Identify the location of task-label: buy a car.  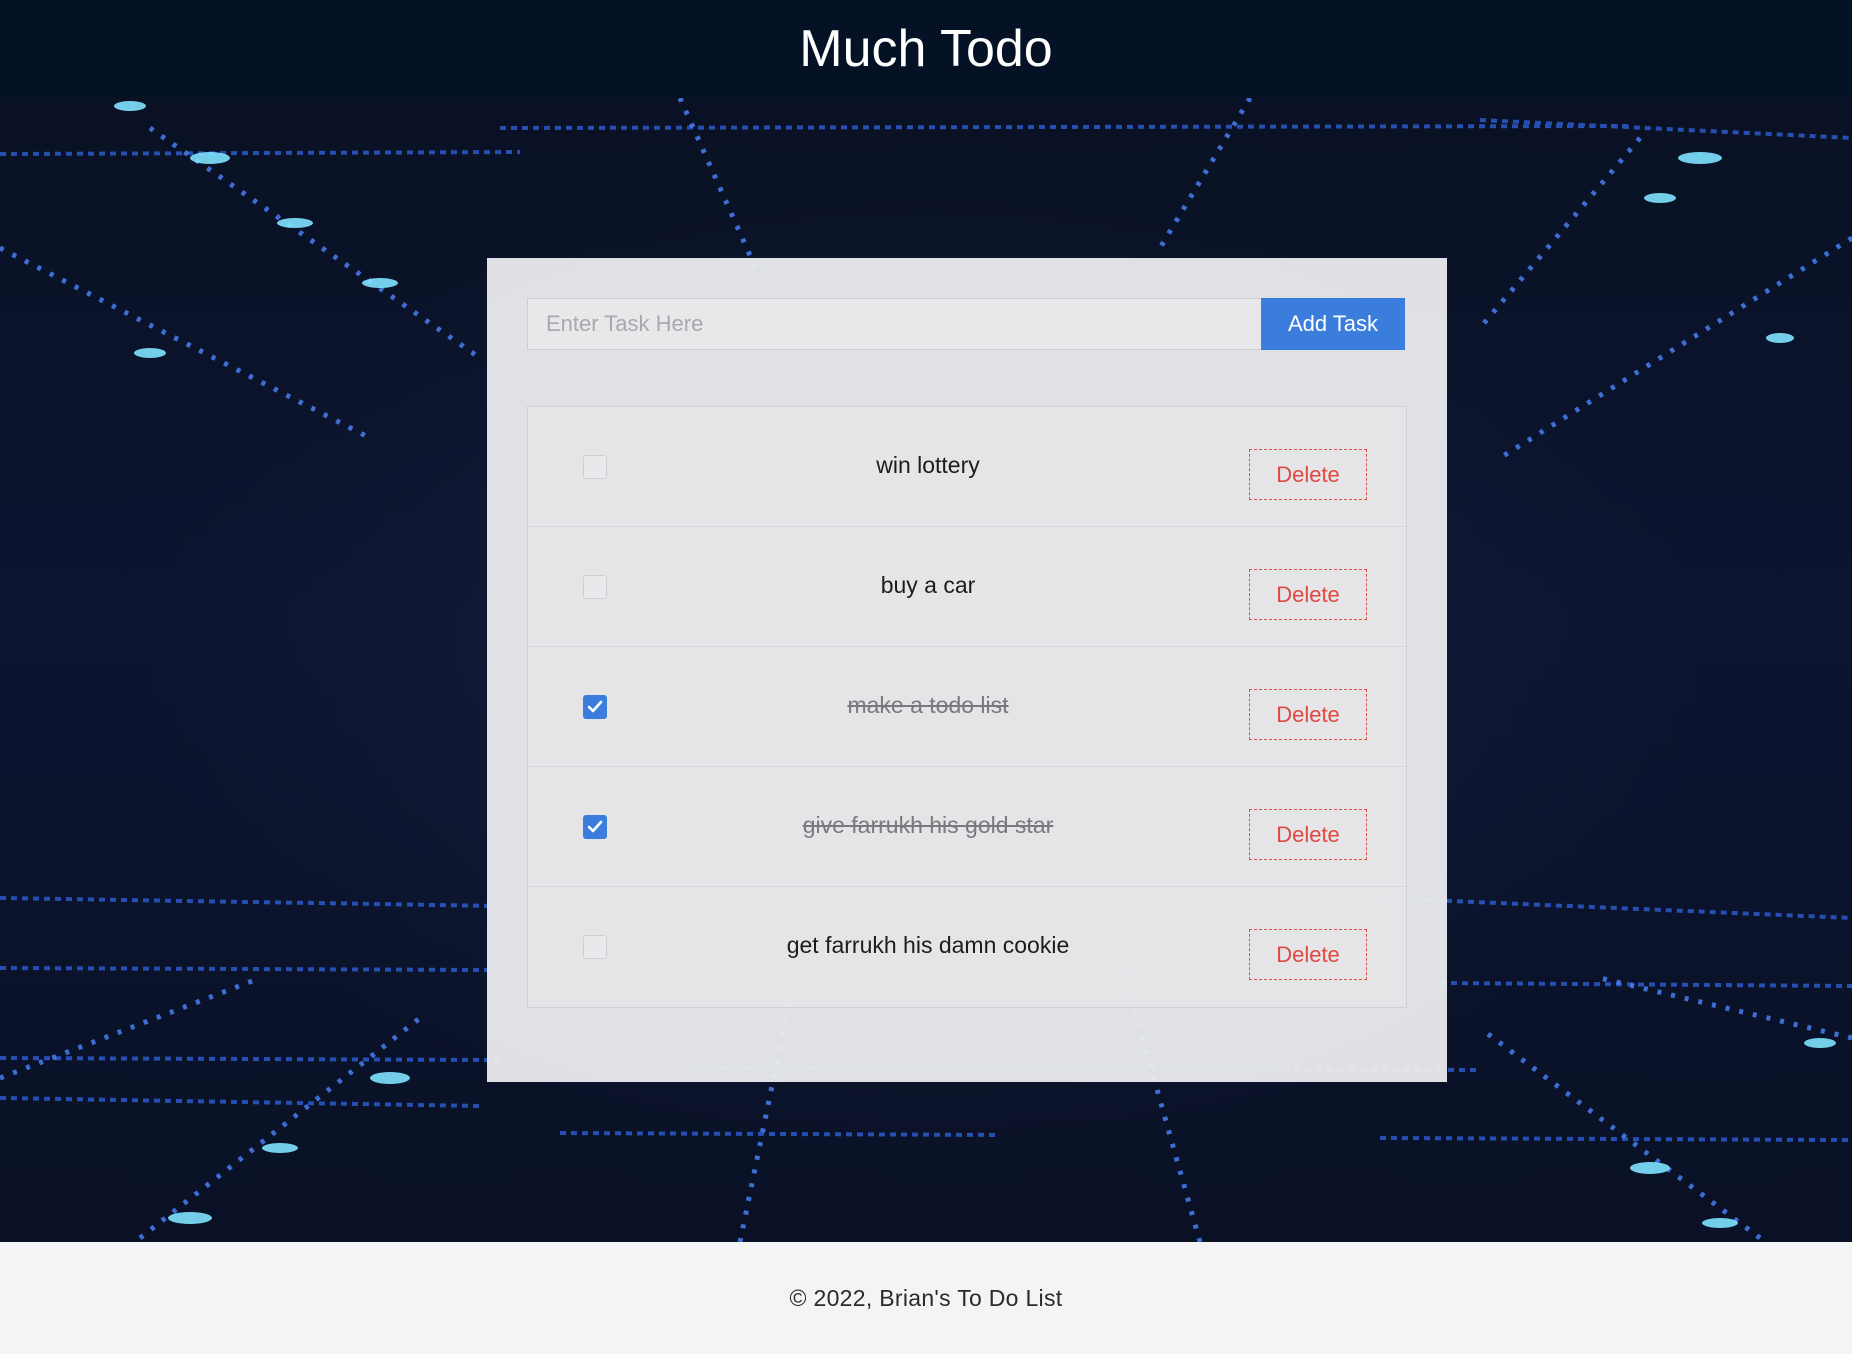
(928, 585).